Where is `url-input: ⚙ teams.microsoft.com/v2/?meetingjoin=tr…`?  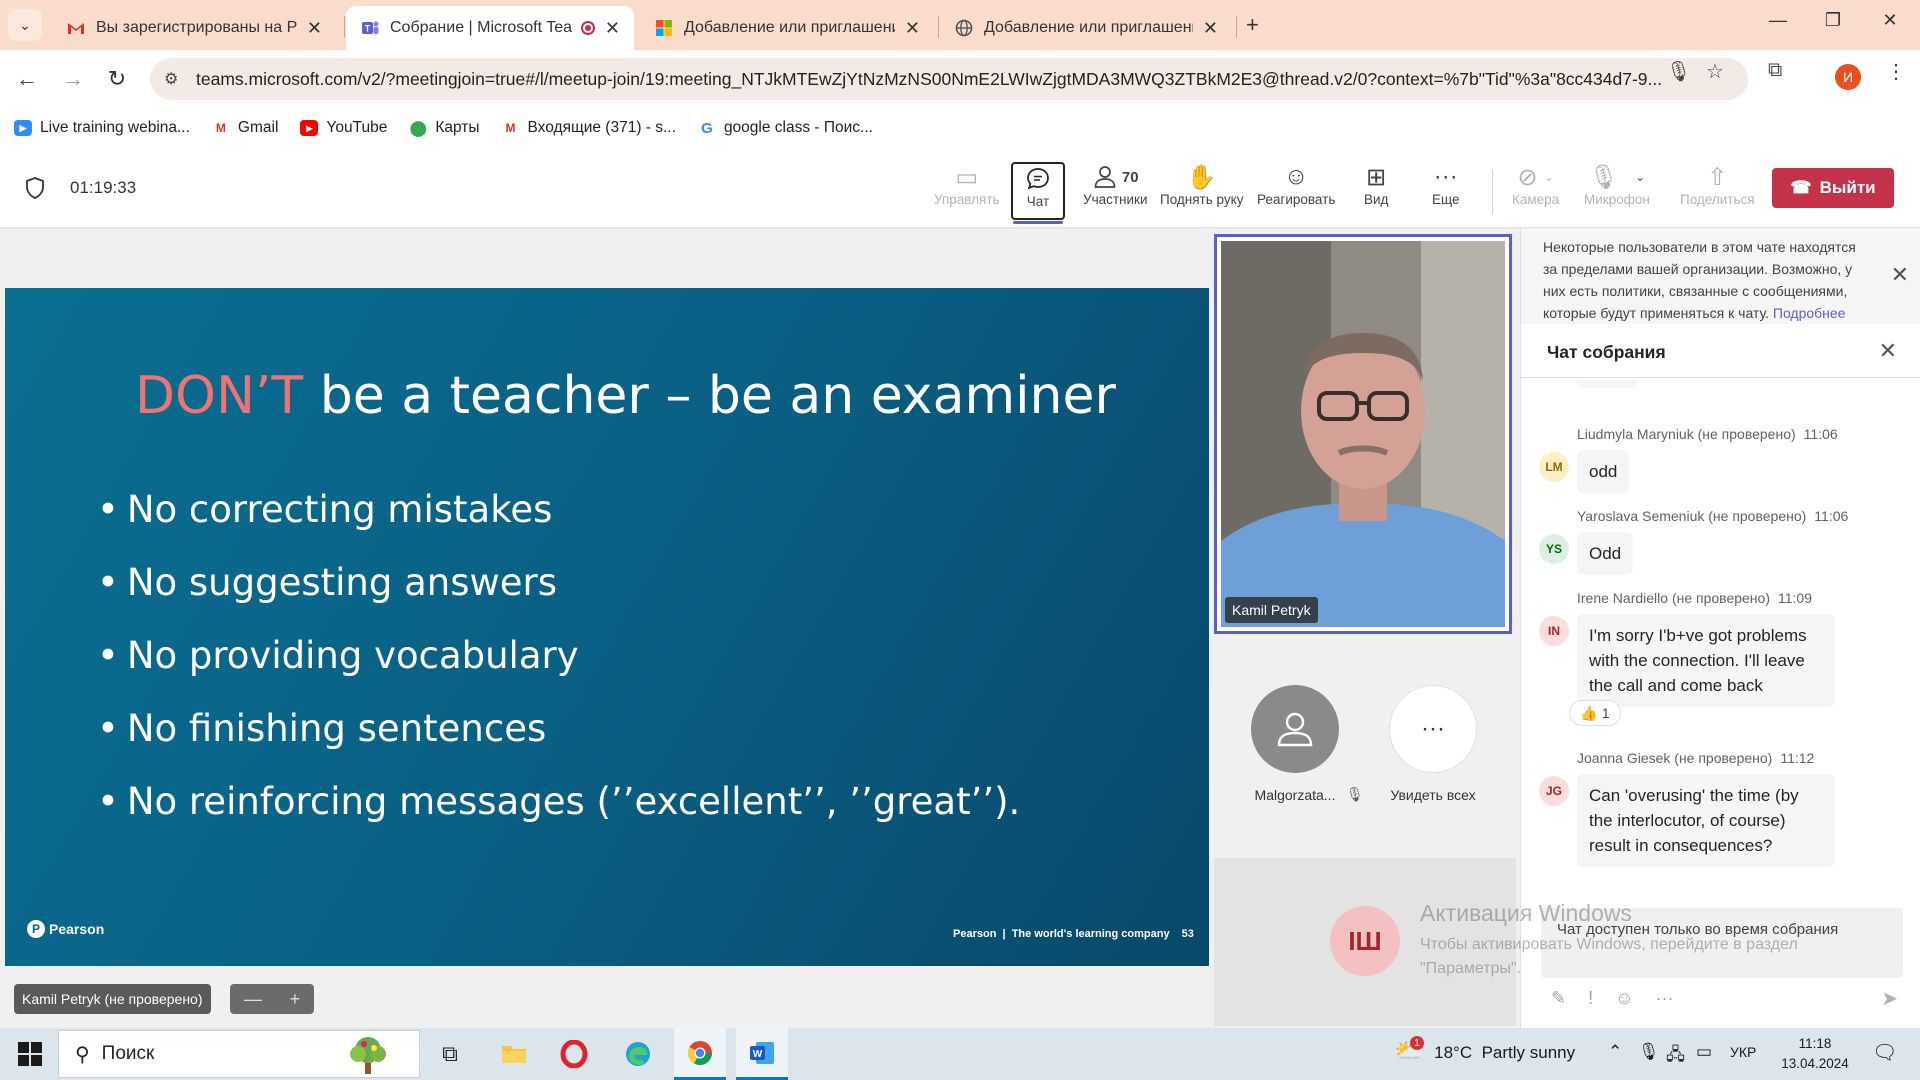 url-input: ⚙ teams.microsoft.com/v2/?meetingjoin=tr… is located at coordinates (949, 79).